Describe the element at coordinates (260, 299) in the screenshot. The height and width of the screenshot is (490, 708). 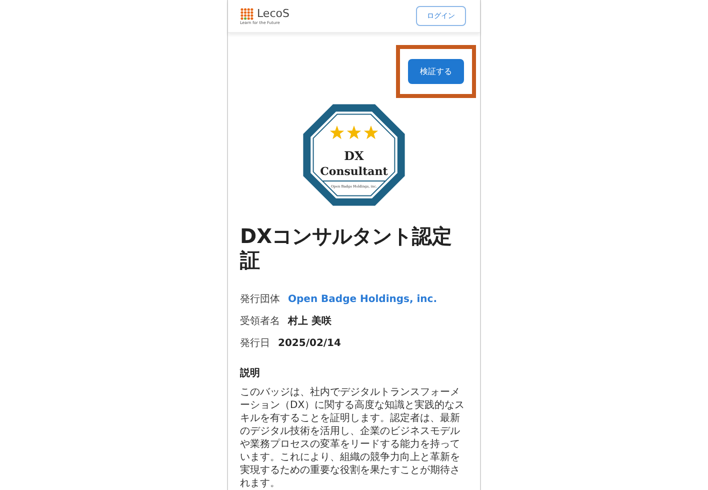
I see `detail-label: 発行団体` at that location.